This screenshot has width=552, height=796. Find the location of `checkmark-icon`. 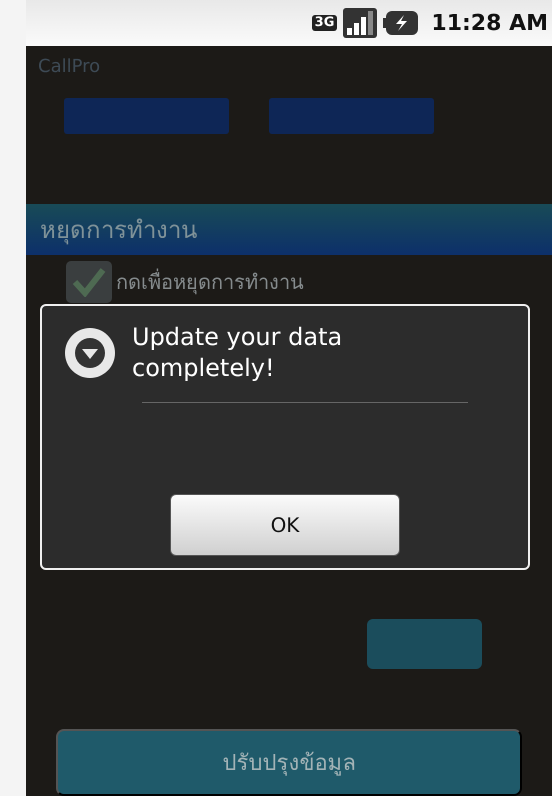

checkmark-icon is located at coordinates (89, 282).